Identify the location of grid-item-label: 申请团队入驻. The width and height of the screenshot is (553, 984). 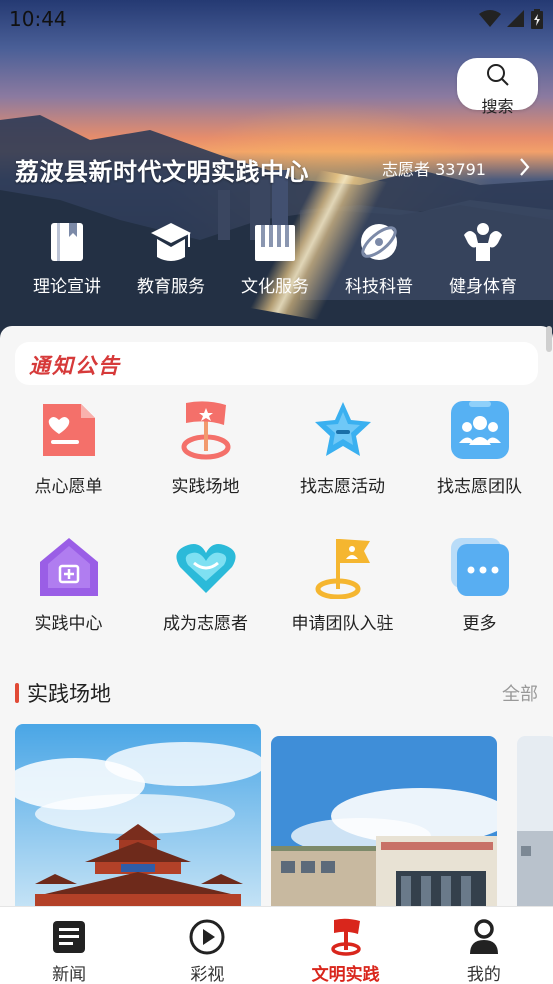
(342, 624).